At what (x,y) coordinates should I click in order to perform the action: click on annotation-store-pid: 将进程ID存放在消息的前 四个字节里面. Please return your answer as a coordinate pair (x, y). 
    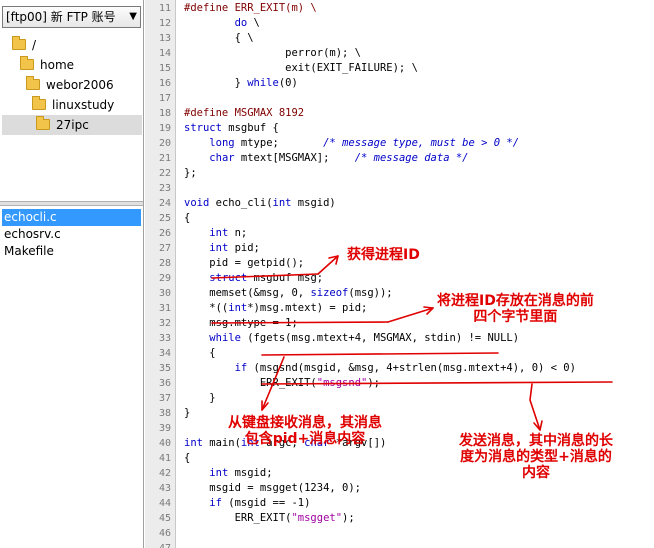
    Looking at the image, I should click on (515, 309).